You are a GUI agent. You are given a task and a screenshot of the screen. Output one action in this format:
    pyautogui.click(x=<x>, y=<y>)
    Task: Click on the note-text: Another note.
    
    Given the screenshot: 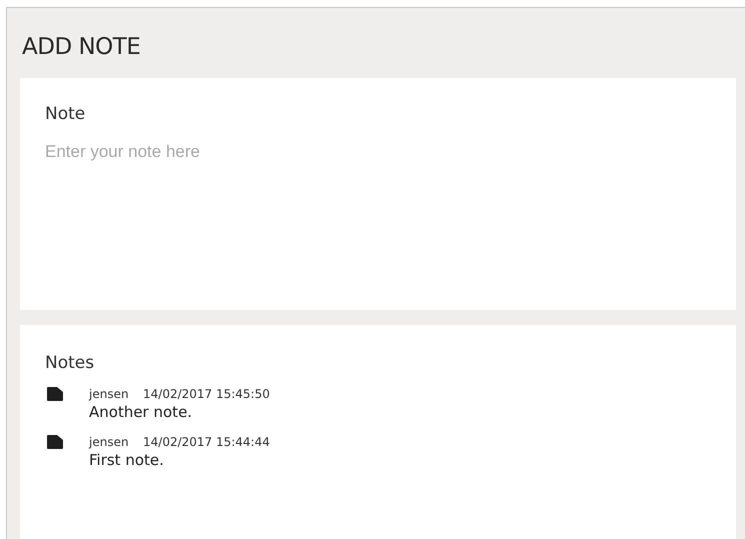 What is the action you would take?
    pyautogui.click(x=141, y=412)
    